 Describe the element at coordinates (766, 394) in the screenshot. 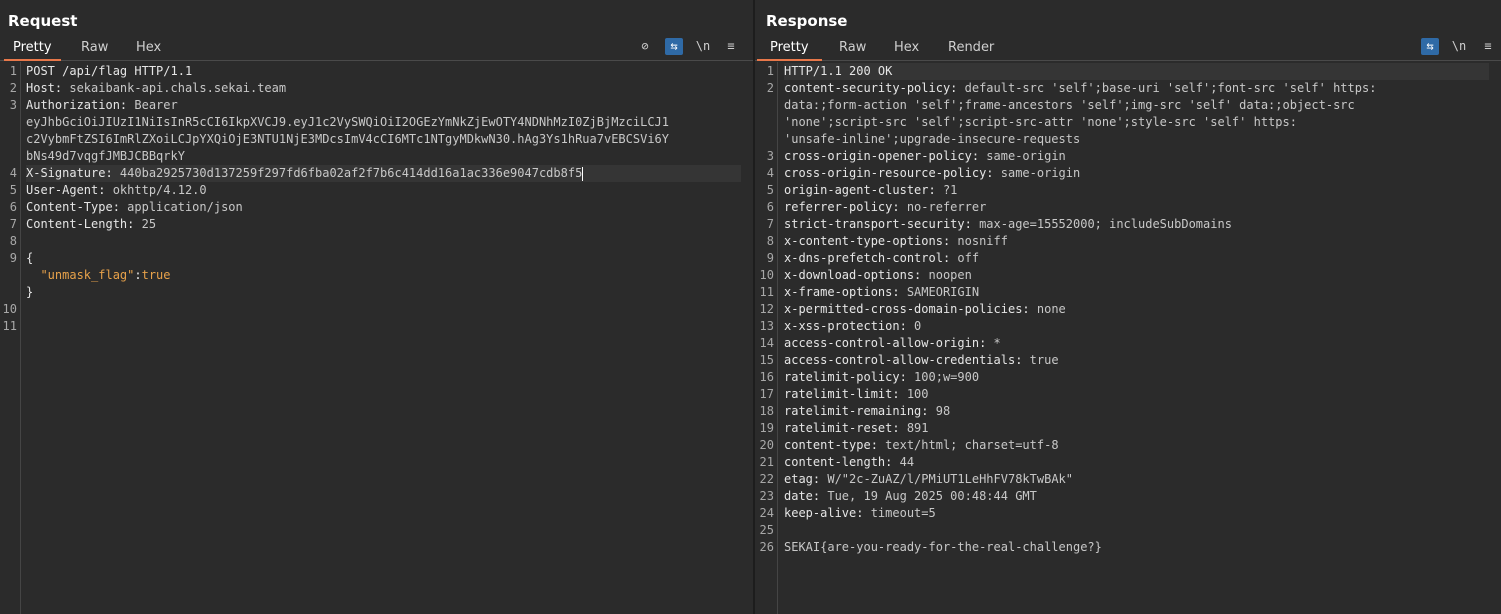

I see `line-number: 17` at that location.